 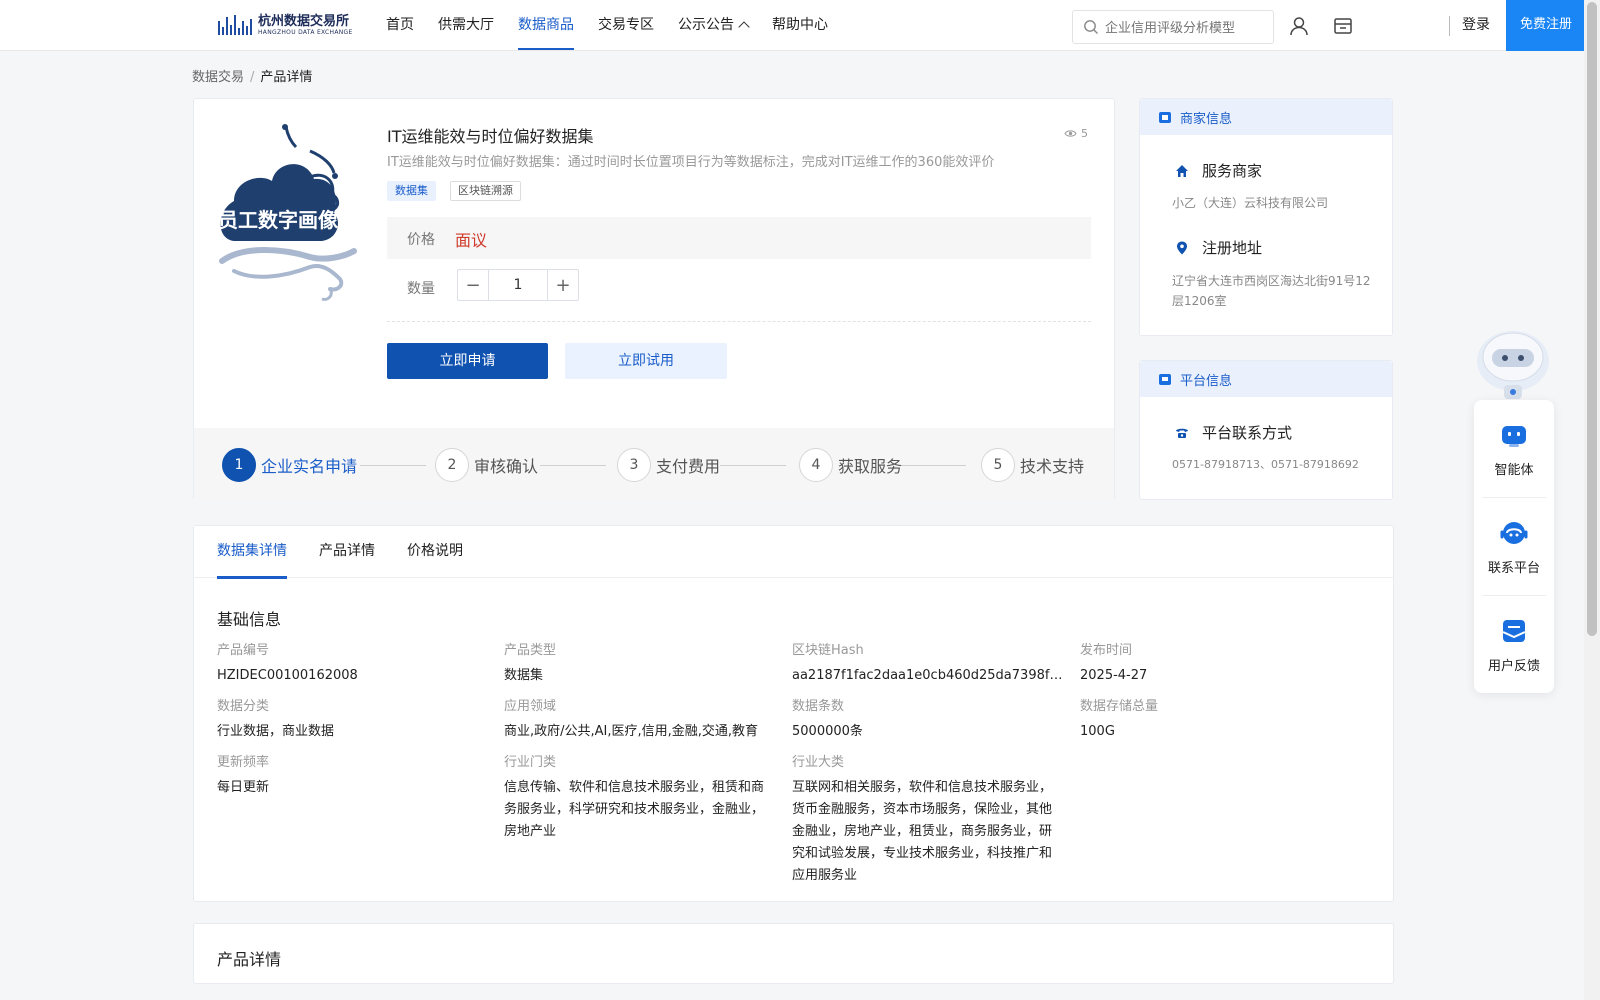 I want to click on step-3: 3 支付费用, so click(x=668, y=465).